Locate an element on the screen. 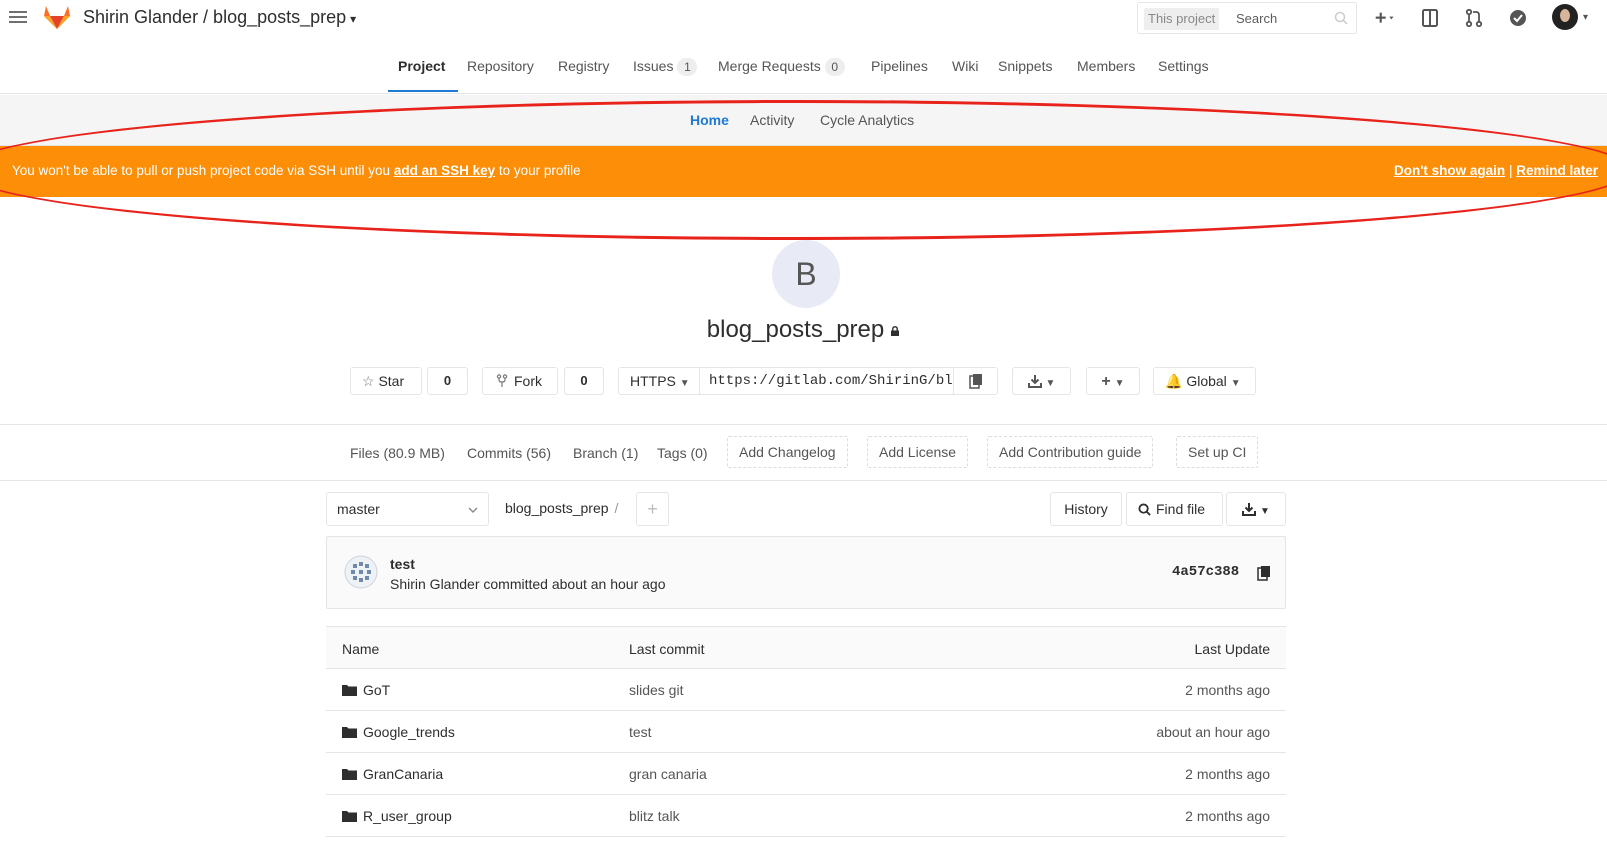 Image resolution: width=1607 pixels, height=841 pixels. notification-dropdown: 🔔 Global ▼ is located at coordinates (1204, 381).